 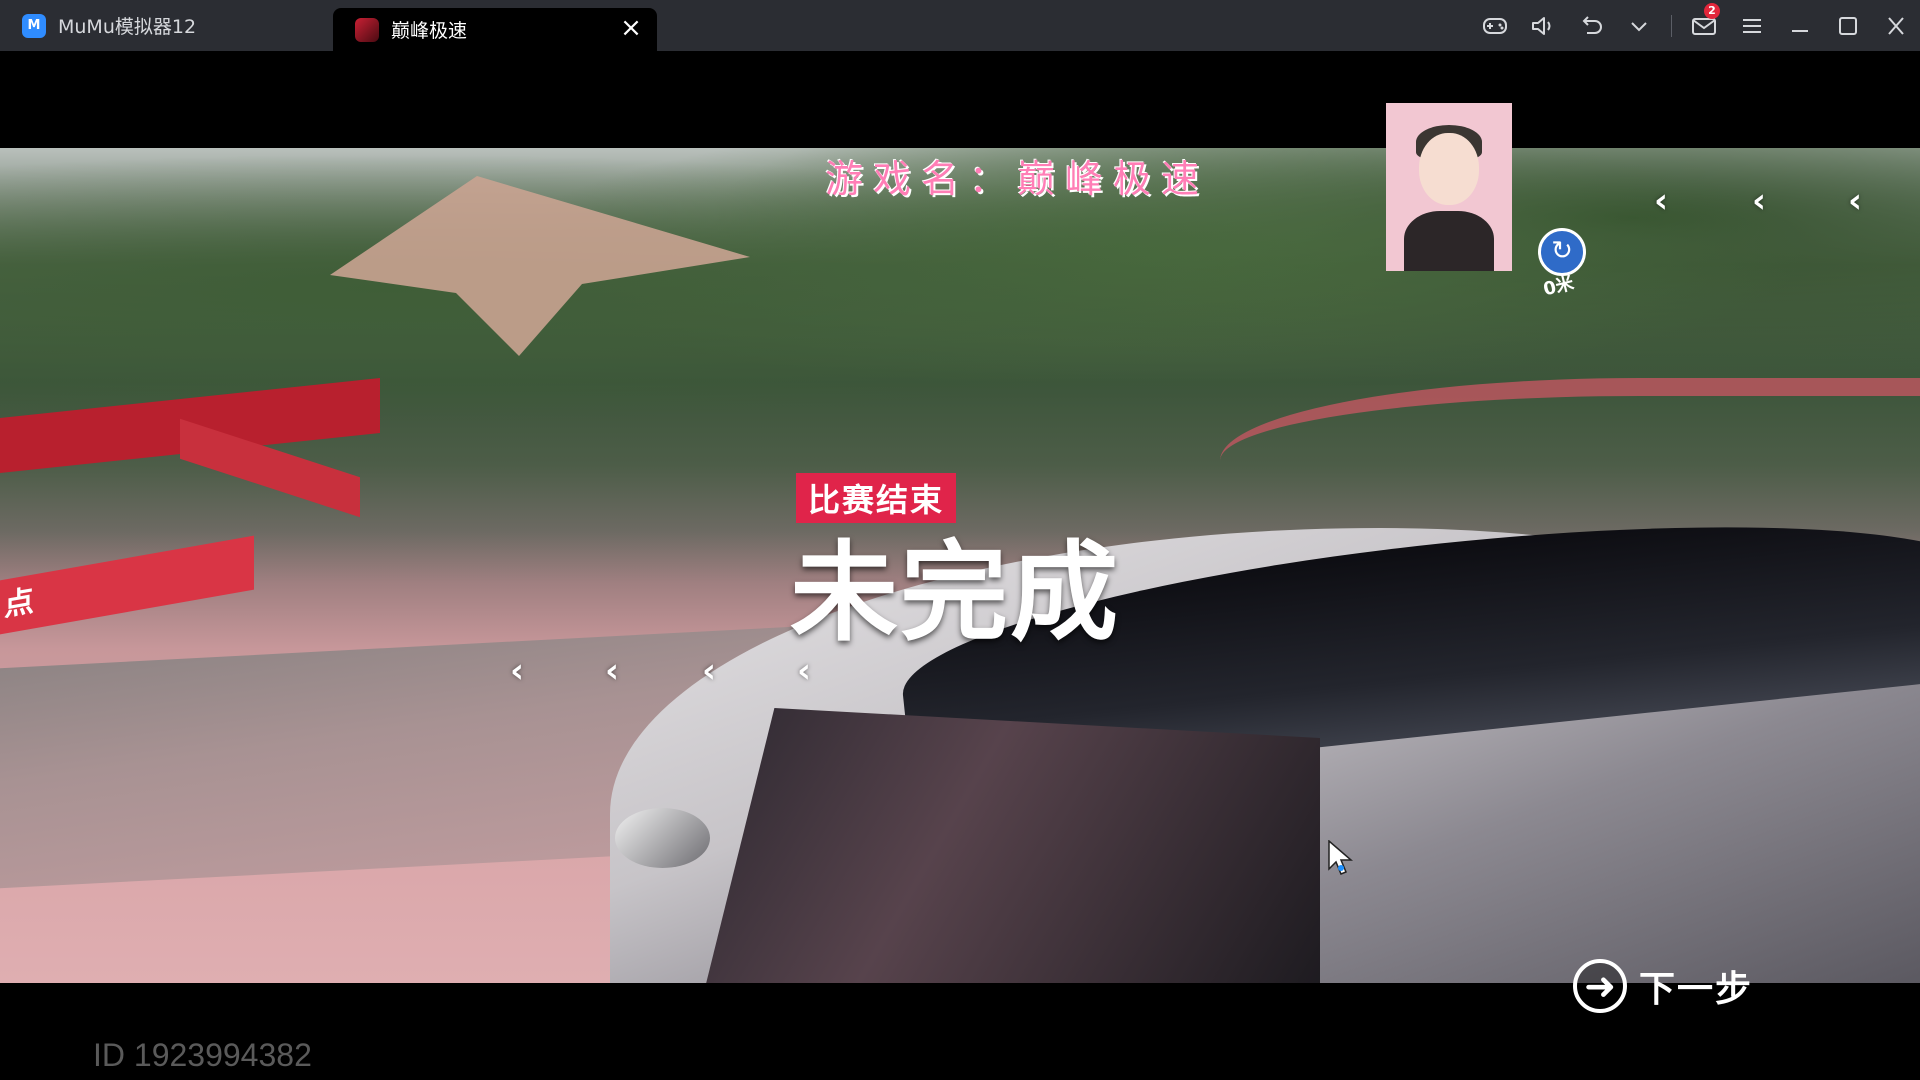 I want to click on trackside-banner: 点, so click(x=127, y=585).